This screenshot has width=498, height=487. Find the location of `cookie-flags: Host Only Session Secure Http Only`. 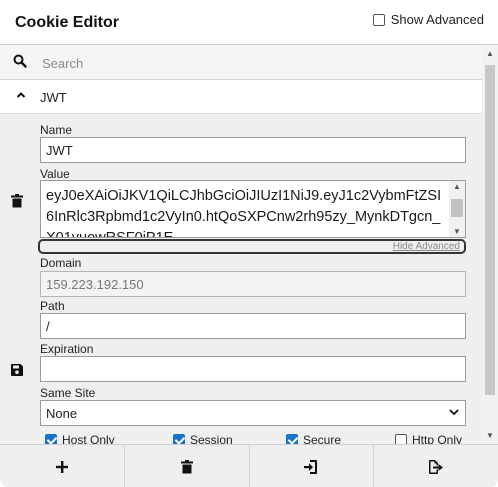

cookie-flags: Host Only Session Secure Http Only is located at coordinates (241, 438).